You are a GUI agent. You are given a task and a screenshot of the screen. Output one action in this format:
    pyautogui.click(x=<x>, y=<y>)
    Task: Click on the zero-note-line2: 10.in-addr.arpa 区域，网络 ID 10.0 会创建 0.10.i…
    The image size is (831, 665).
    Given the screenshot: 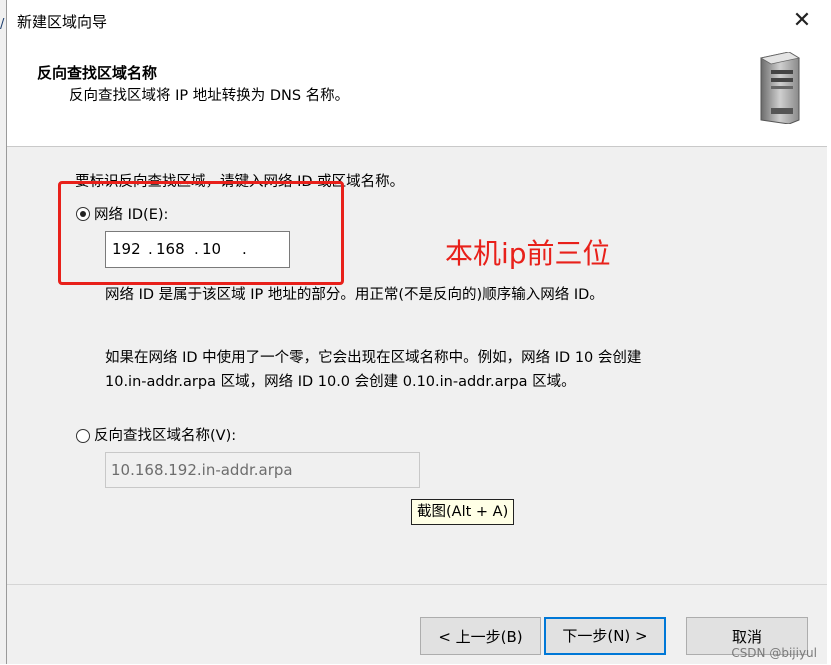 What is the action you would take?
    pyautogui.click(x=340, y=382)
    